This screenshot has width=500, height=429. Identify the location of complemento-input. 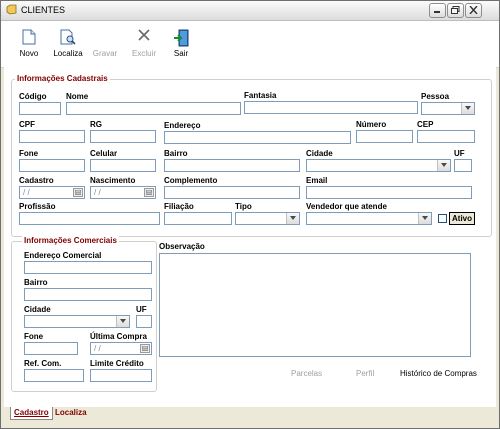
(232, 192).